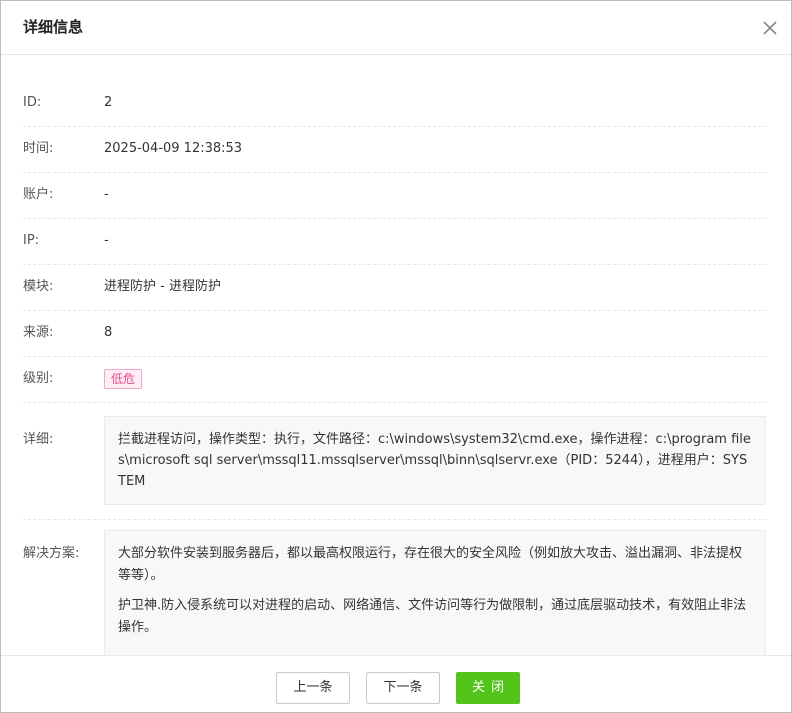 Image resolution: width=792 pixels, height=713 pixels. Describe the element at coordinates (173, 148) in the screenshot. I see `field-value: 2025-04-09 12:38:53` at that location.